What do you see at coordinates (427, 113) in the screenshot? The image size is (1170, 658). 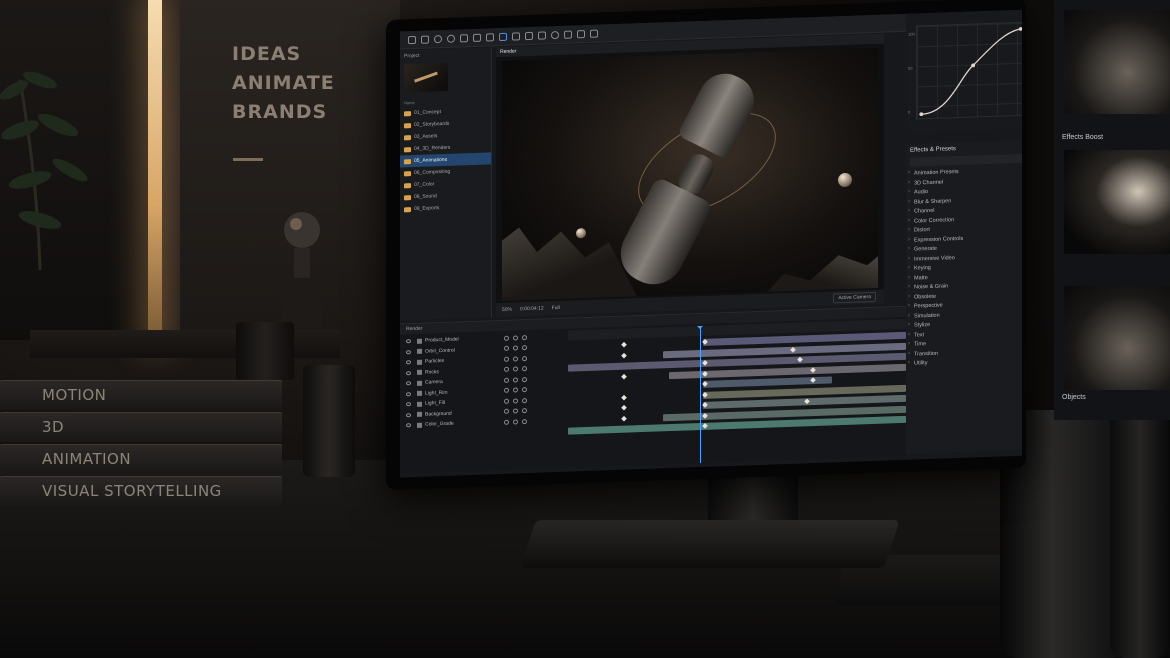 I see `folder-label: 01_Concept` at bounding box center [427, 113].